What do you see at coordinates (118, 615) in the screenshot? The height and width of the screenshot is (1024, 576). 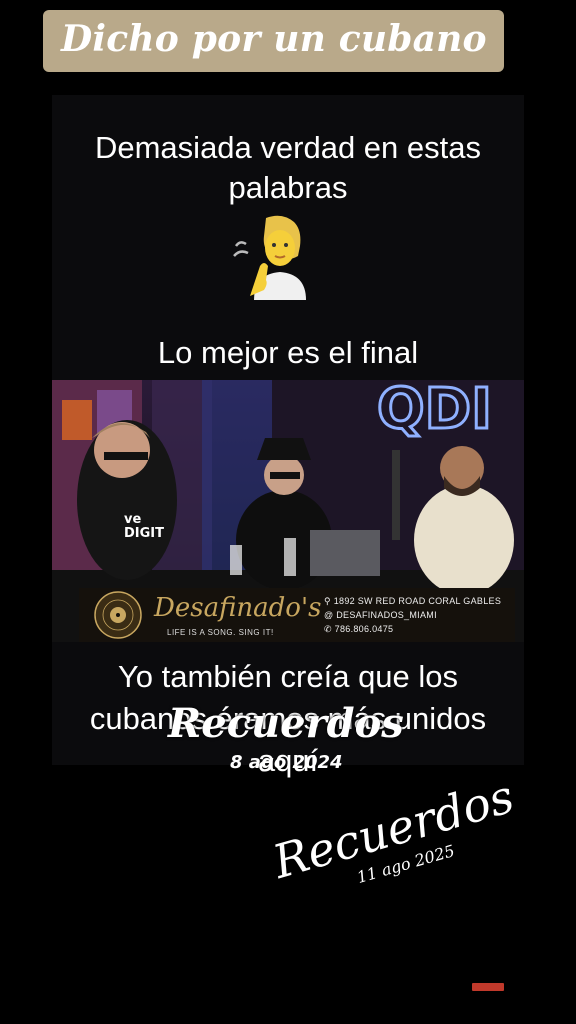 I see `vinyl-record-icon` at bounding box center [118, 615].